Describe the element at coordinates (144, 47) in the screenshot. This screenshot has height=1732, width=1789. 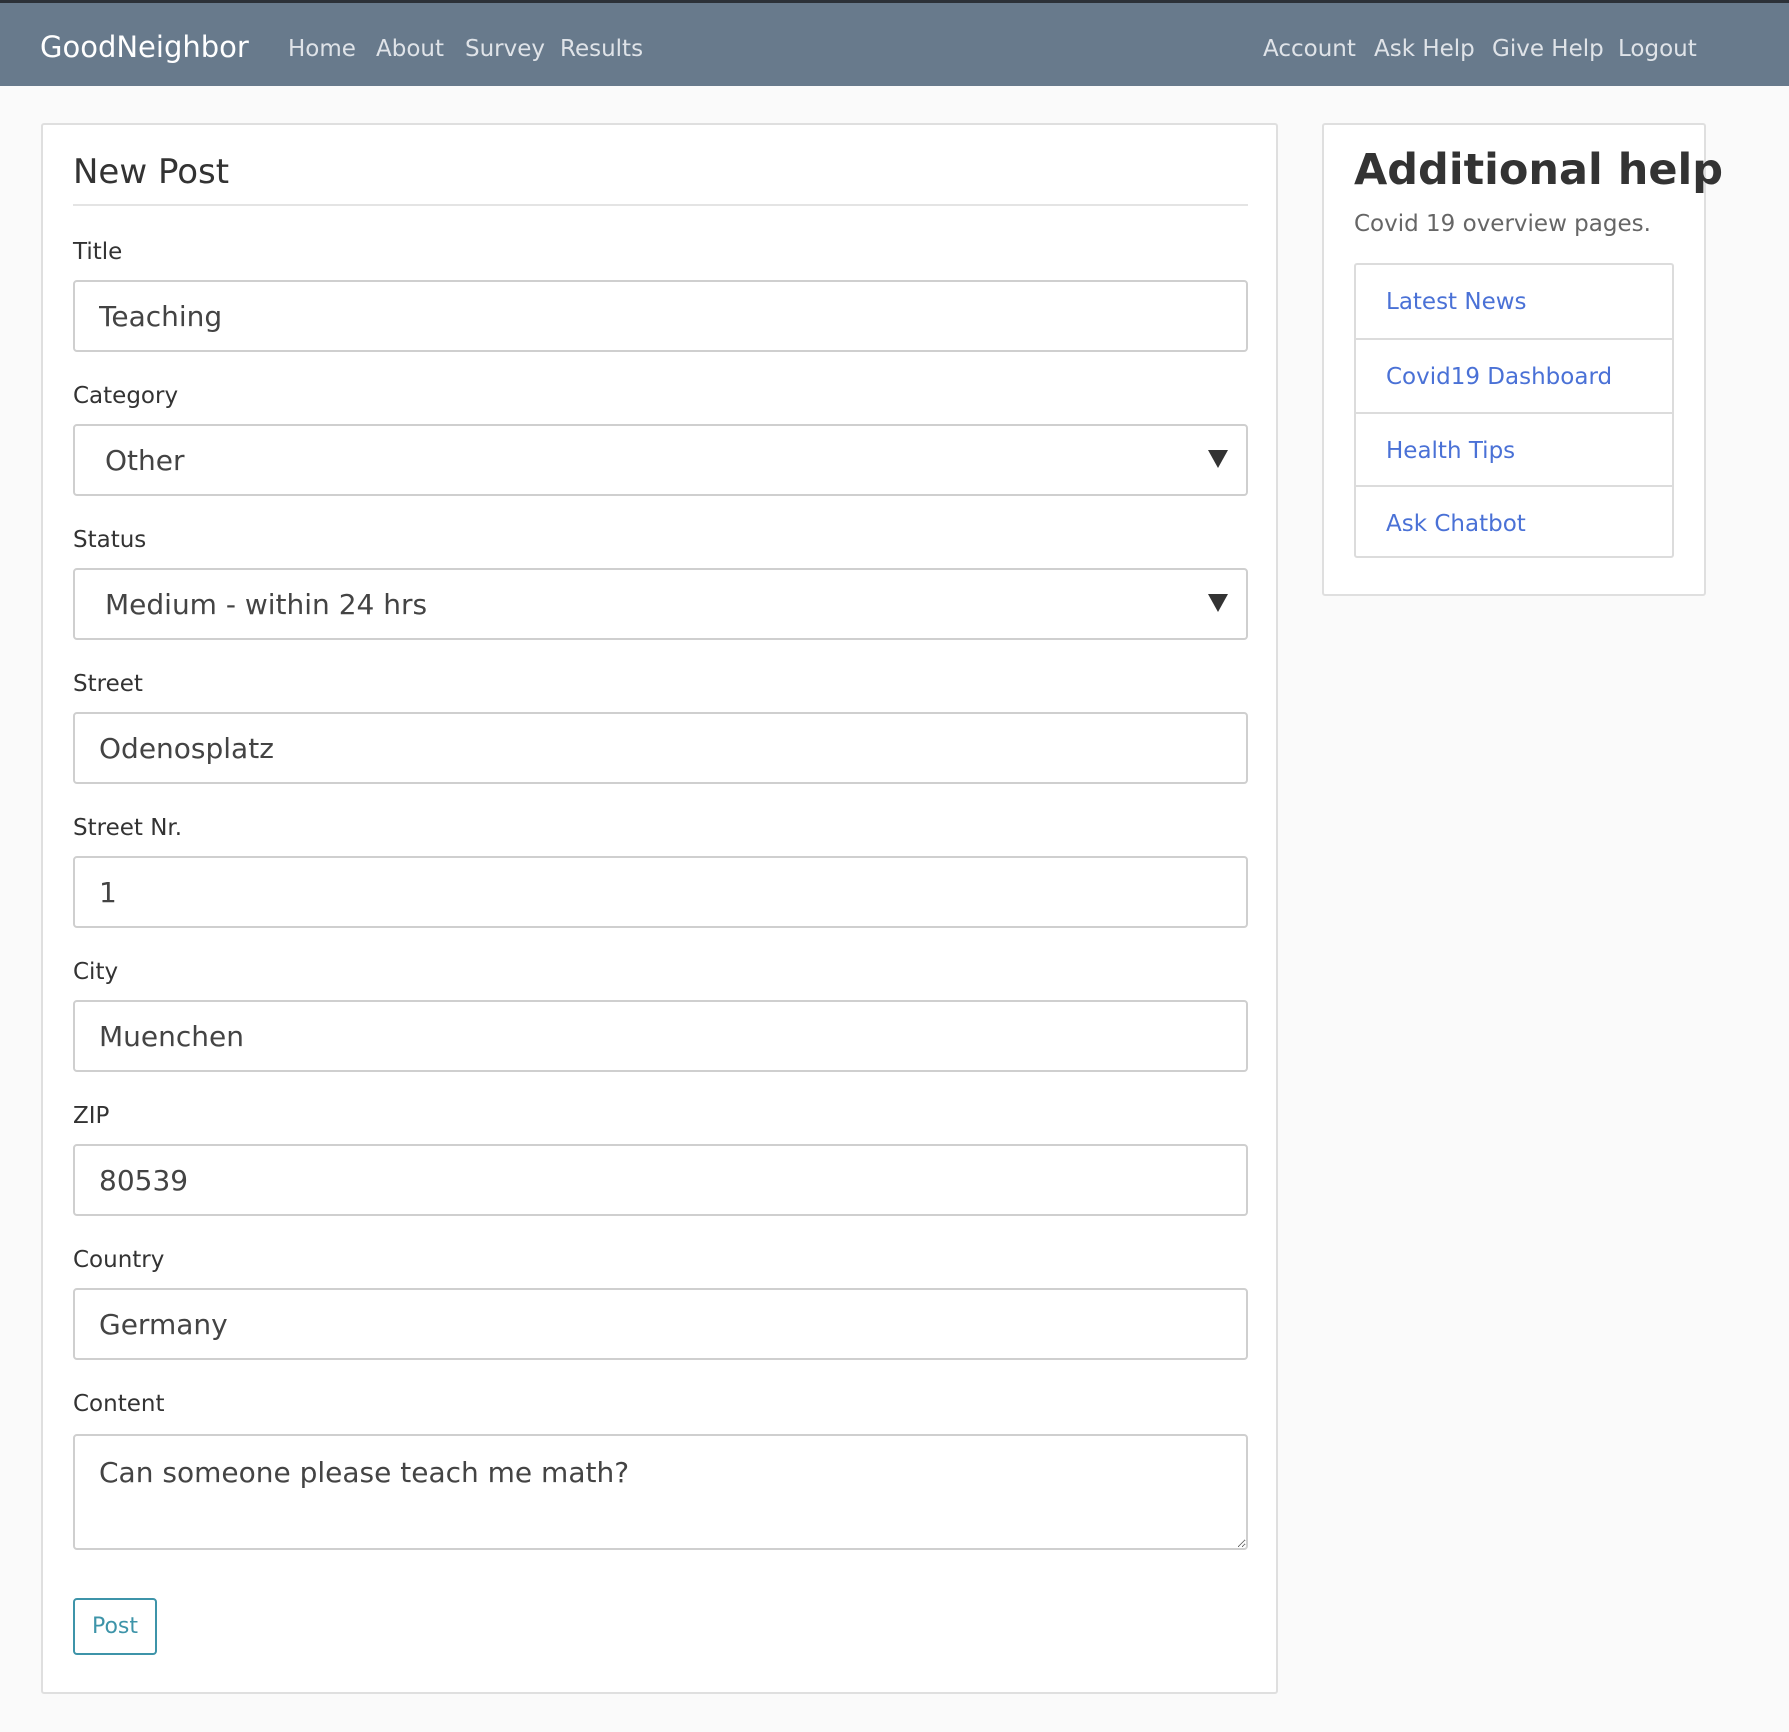
I see `brand-link: GoodNeighbor` at that location.